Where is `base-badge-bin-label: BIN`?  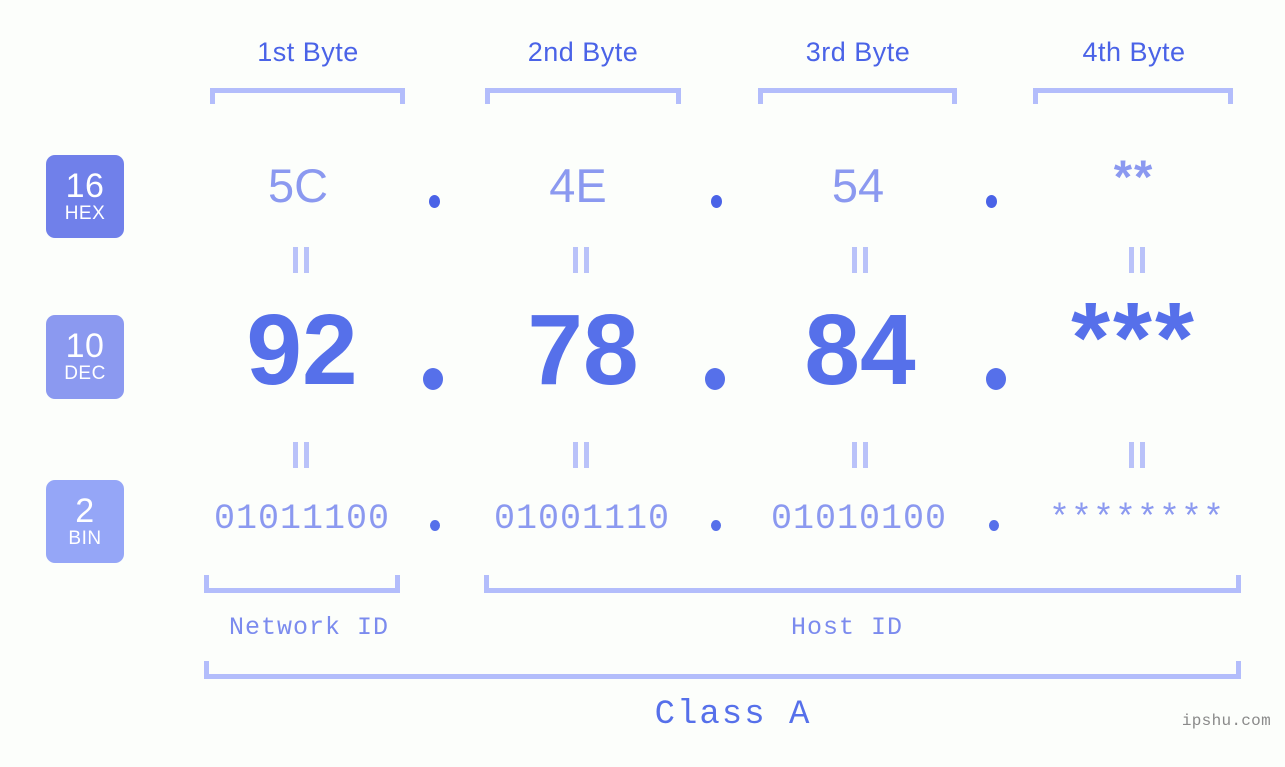
base-badge-bin-label: BIN is located at coordinates (85, 538).